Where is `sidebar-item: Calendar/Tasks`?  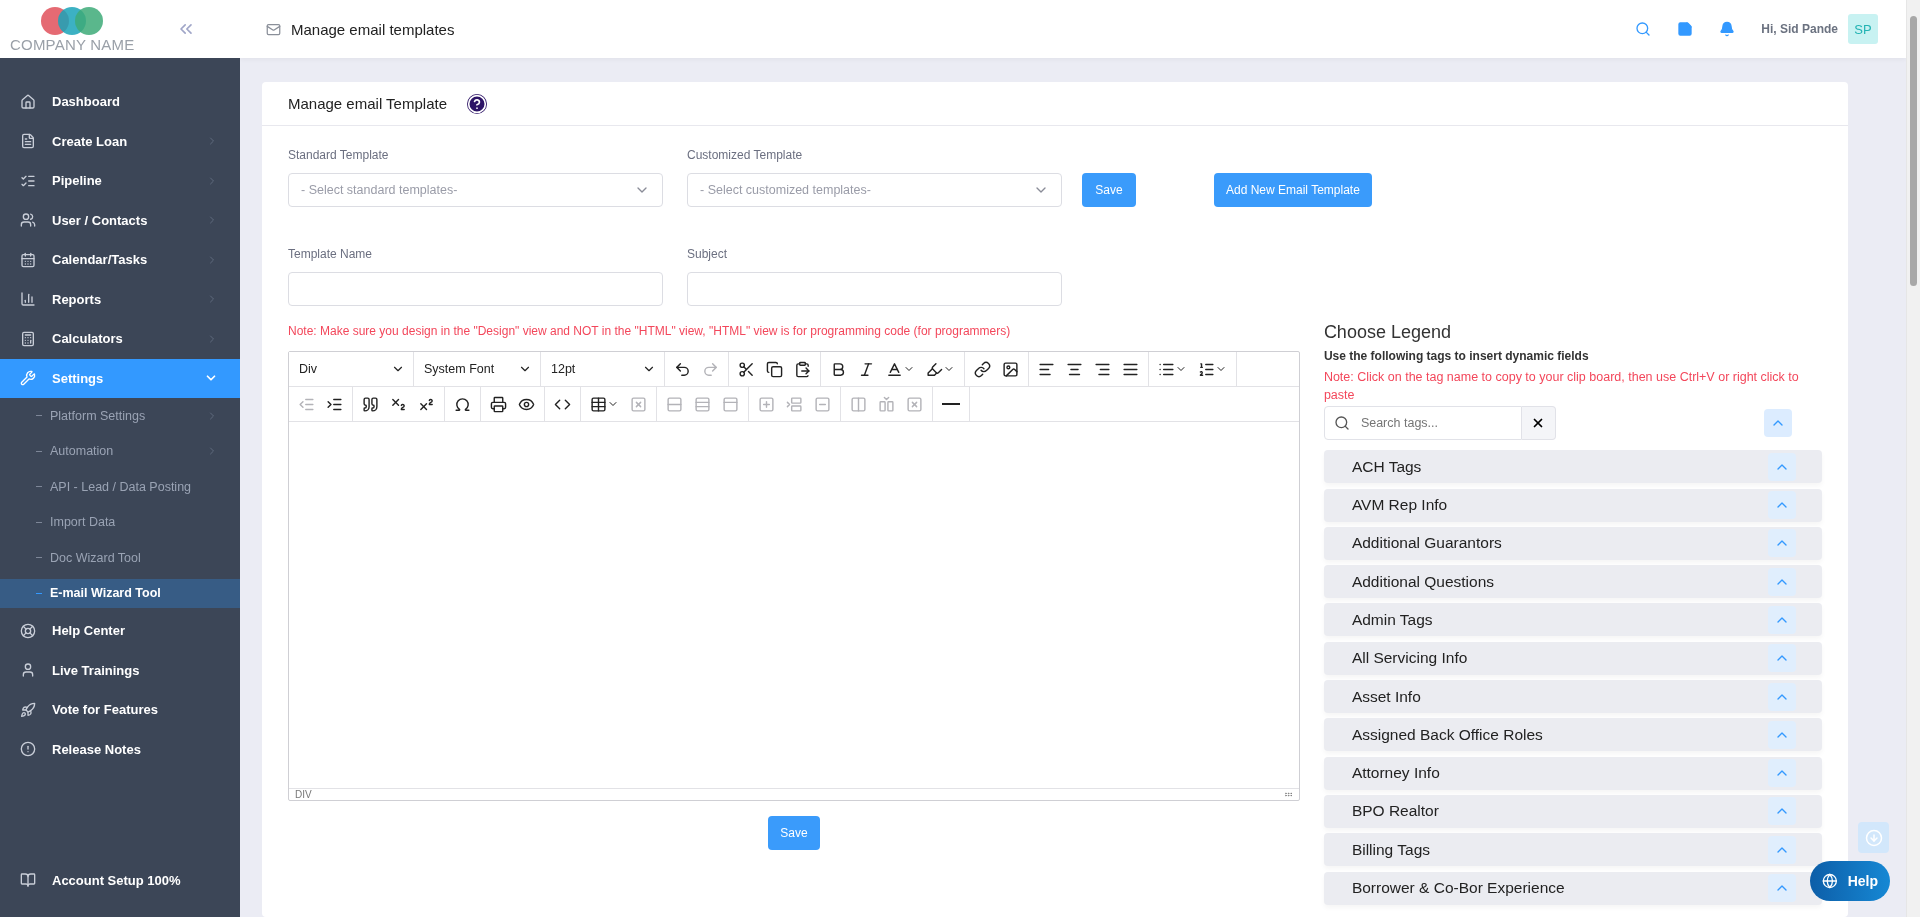 sidebar-item: Calendar/Tasks is located at coordinates (120, 260).